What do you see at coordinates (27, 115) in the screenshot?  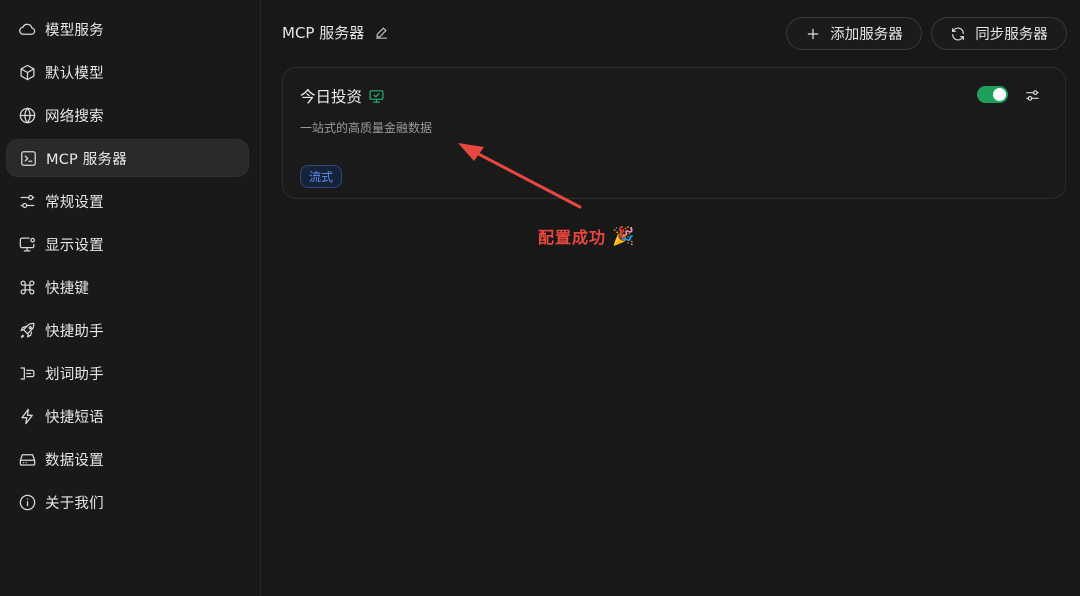 I see `globe-icon` at bounding box center [27, 115].